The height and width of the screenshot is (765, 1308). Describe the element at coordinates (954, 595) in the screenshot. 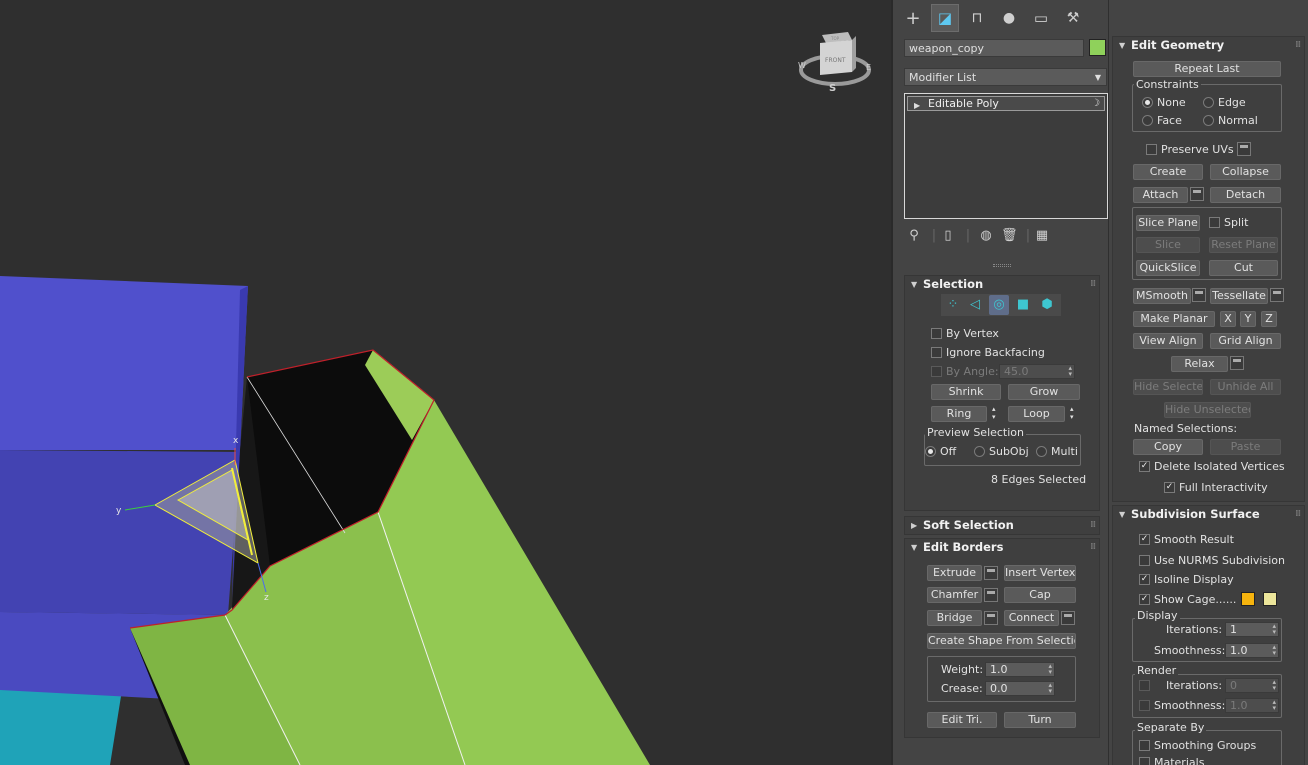

I see `chamfer-button: Chamfer` at that location.